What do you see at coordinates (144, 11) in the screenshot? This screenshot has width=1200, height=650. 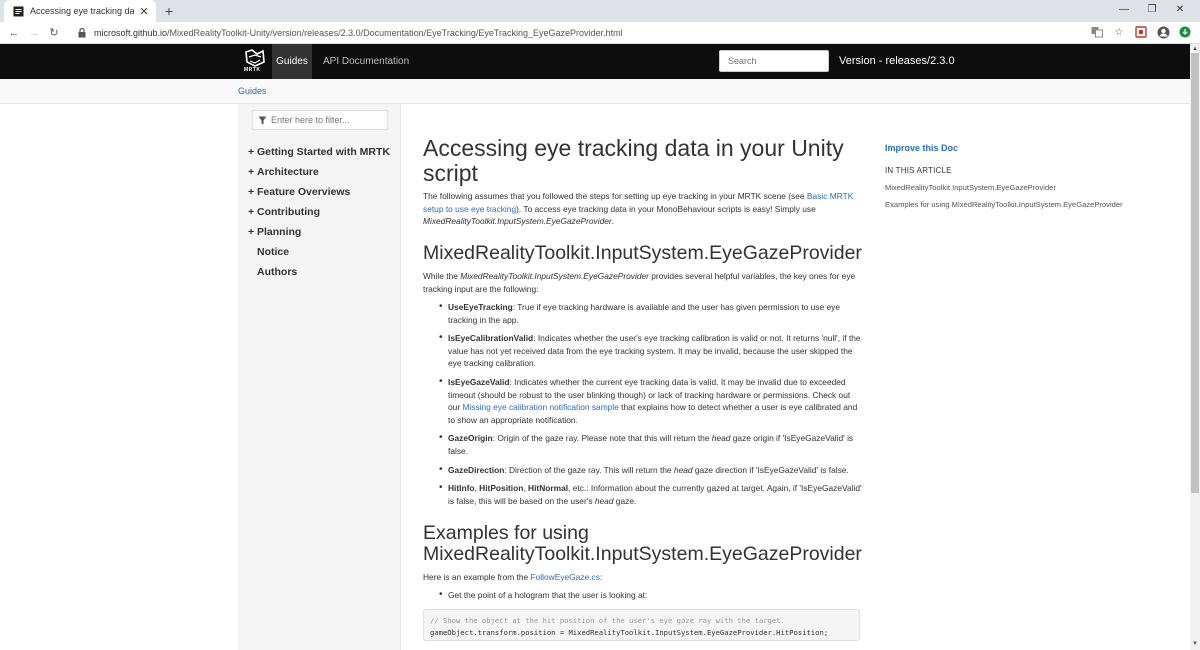 I see `tab-close-icon: ✕` at bounding box center [144, 11].